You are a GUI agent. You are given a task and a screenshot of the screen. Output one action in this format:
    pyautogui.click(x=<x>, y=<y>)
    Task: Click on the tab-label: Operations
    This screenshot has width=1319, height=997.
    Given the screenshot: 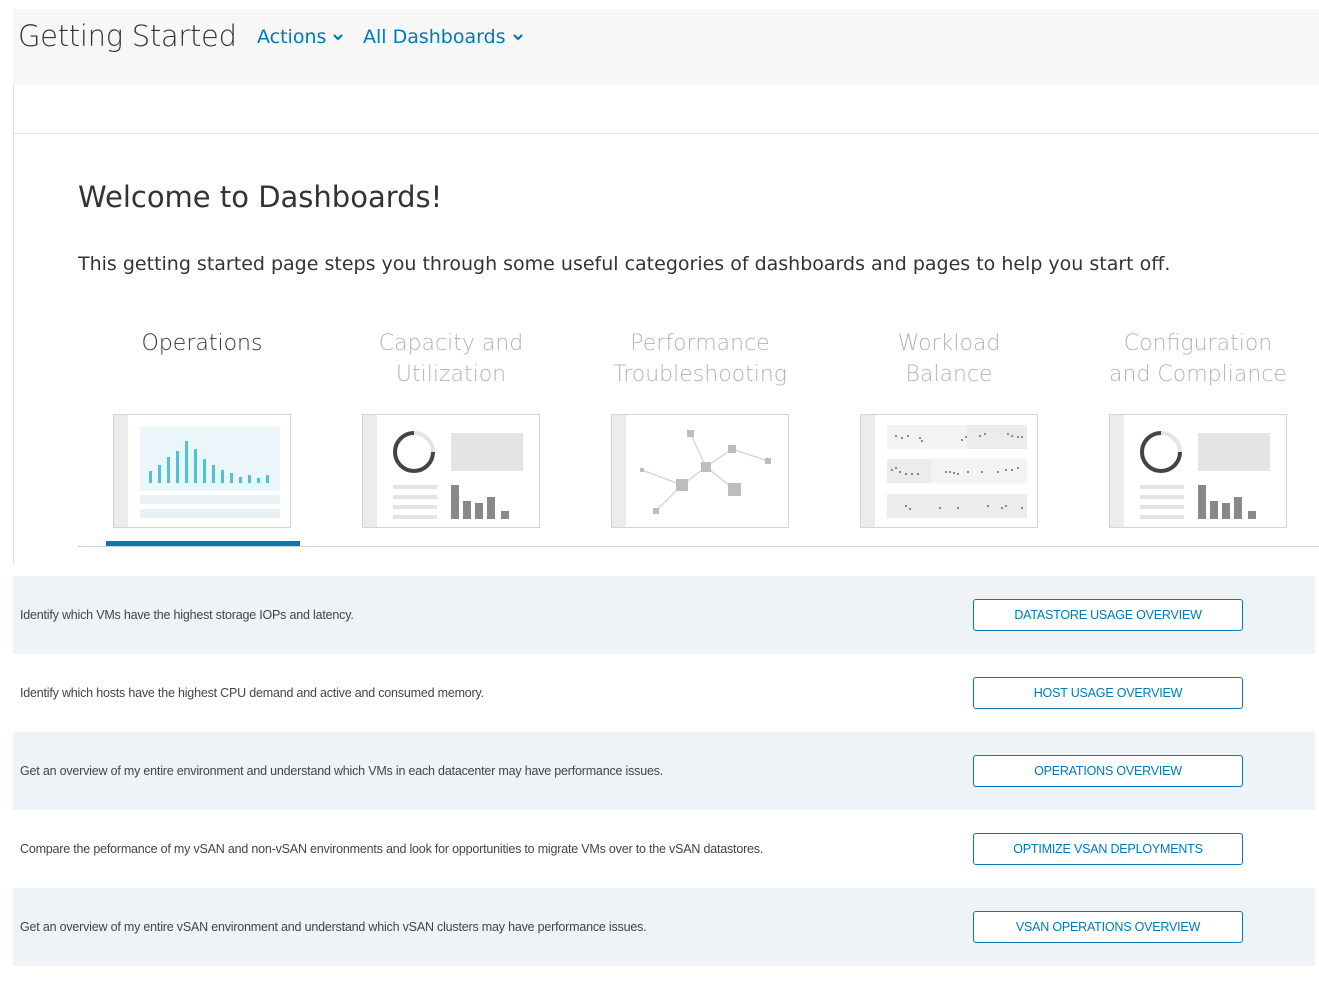 What is the action you would take?
    pyautogui.click(x=202, y=343)
    